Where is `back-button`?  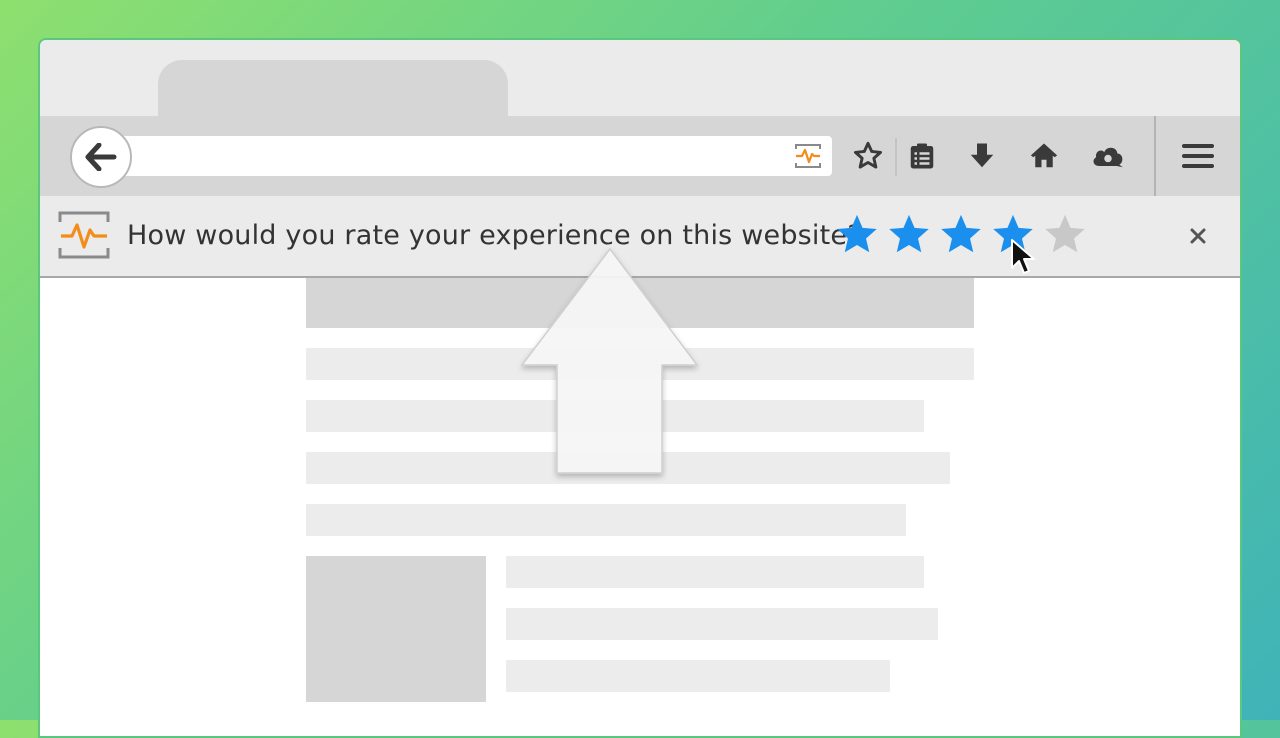
back-button is located at coordinates (101, 157).